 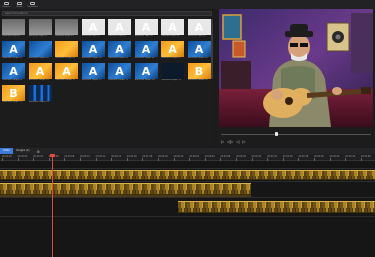 I want to click on step-back-icon: ◁, so click(x=237, y=142).